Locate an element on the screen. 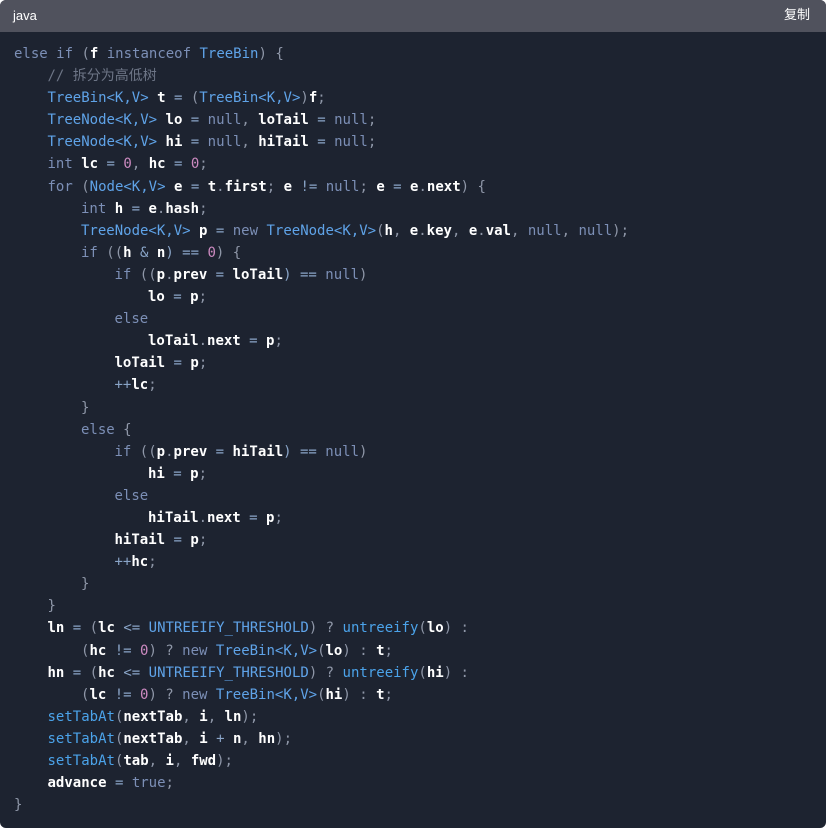 Image resolution: width=826 pixels, height=828 pixels. code-line: // 拆分为高低树 is located at coordinates (413, 76).